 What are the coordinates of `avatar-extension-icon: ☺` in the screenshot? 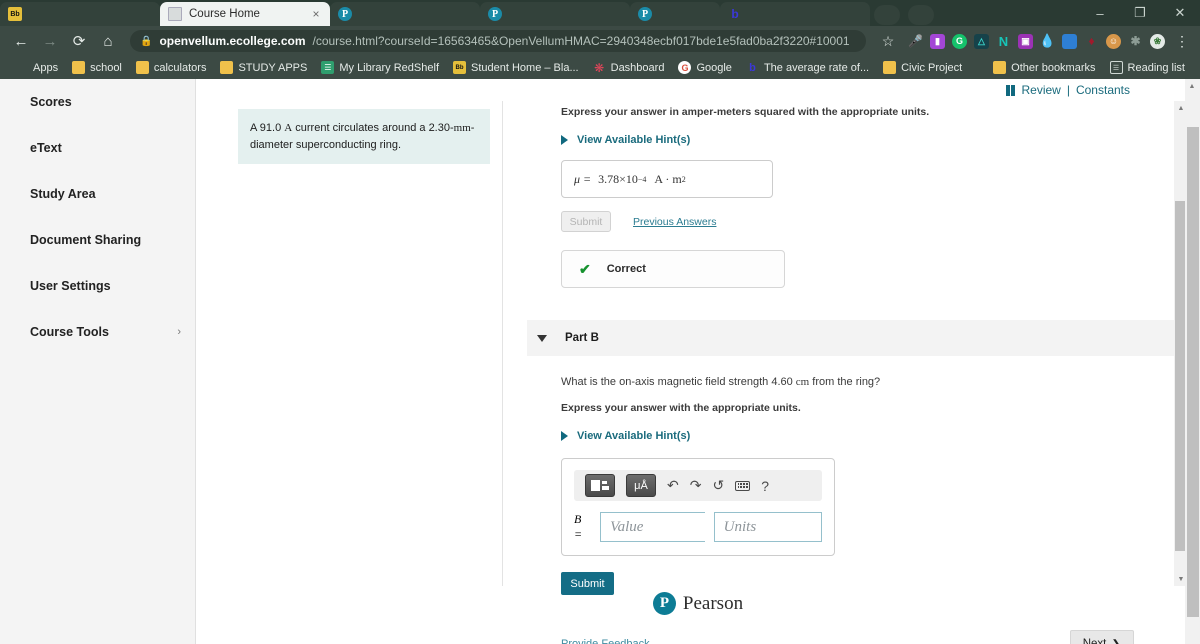 It's located at (1113, 41).